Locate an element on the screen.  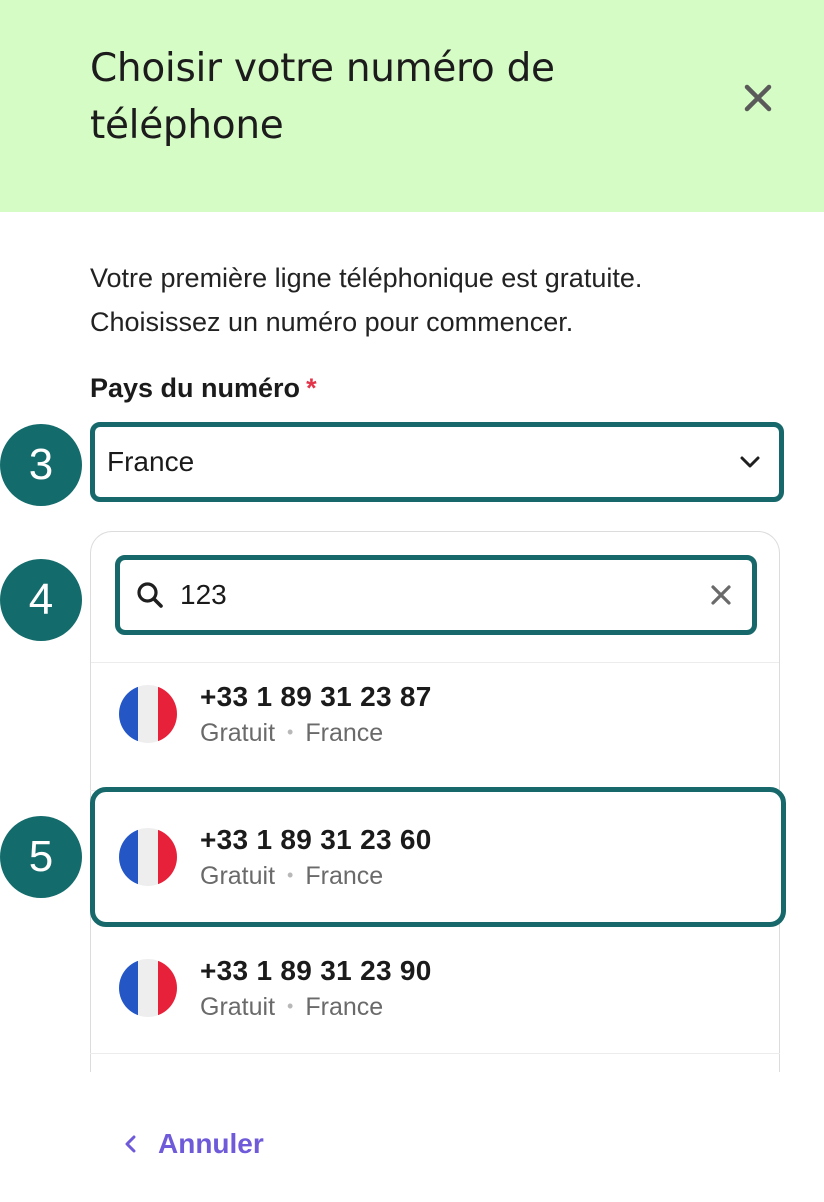
dialog-title: Choisir votre numéro de téléphone is located at coordinates (322, 97).